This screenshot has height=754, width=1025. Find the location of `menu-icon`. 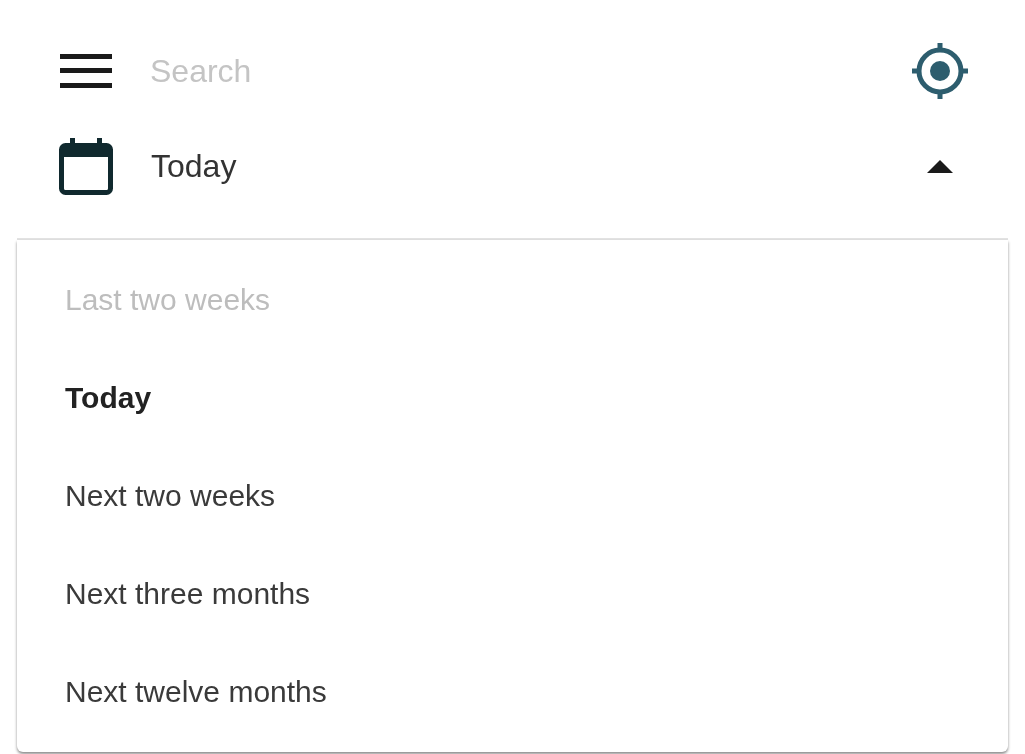

menu-icon is located at coordinates (86, 71).